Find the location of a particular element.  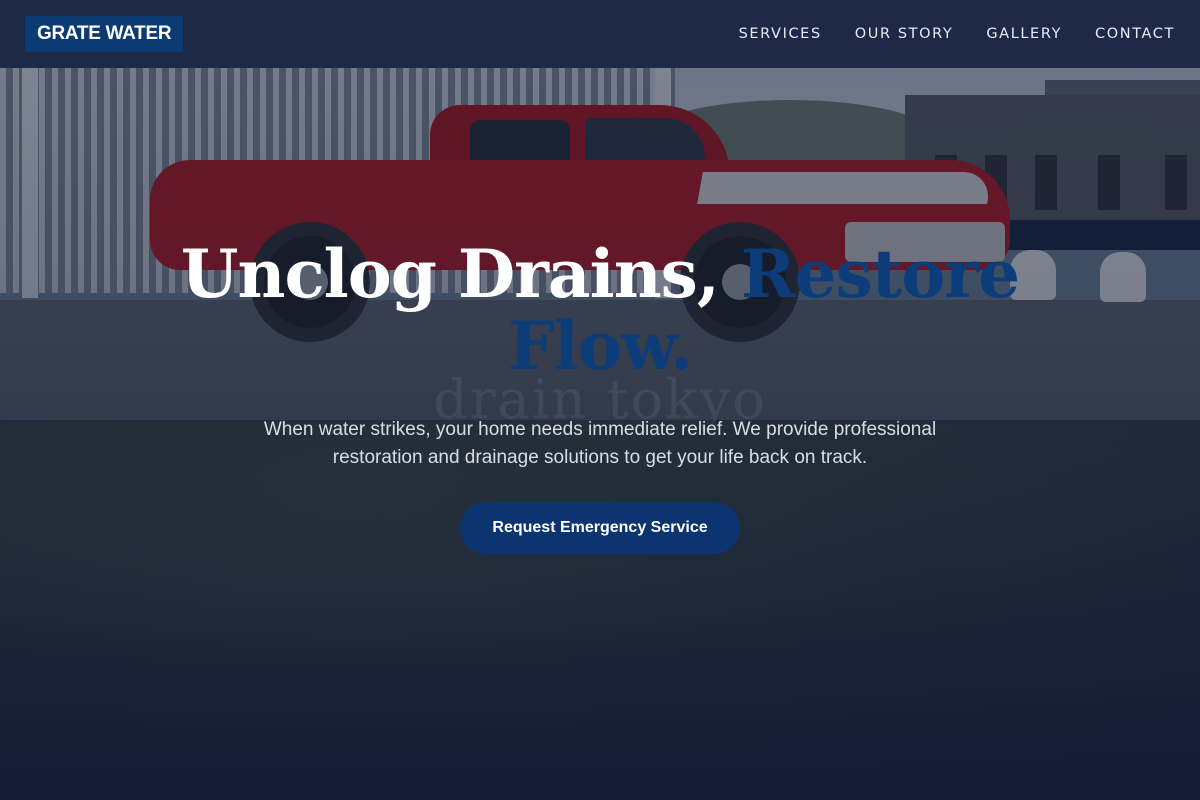

brand-logo: GRATE WATER is located at coordinates (104, 34).